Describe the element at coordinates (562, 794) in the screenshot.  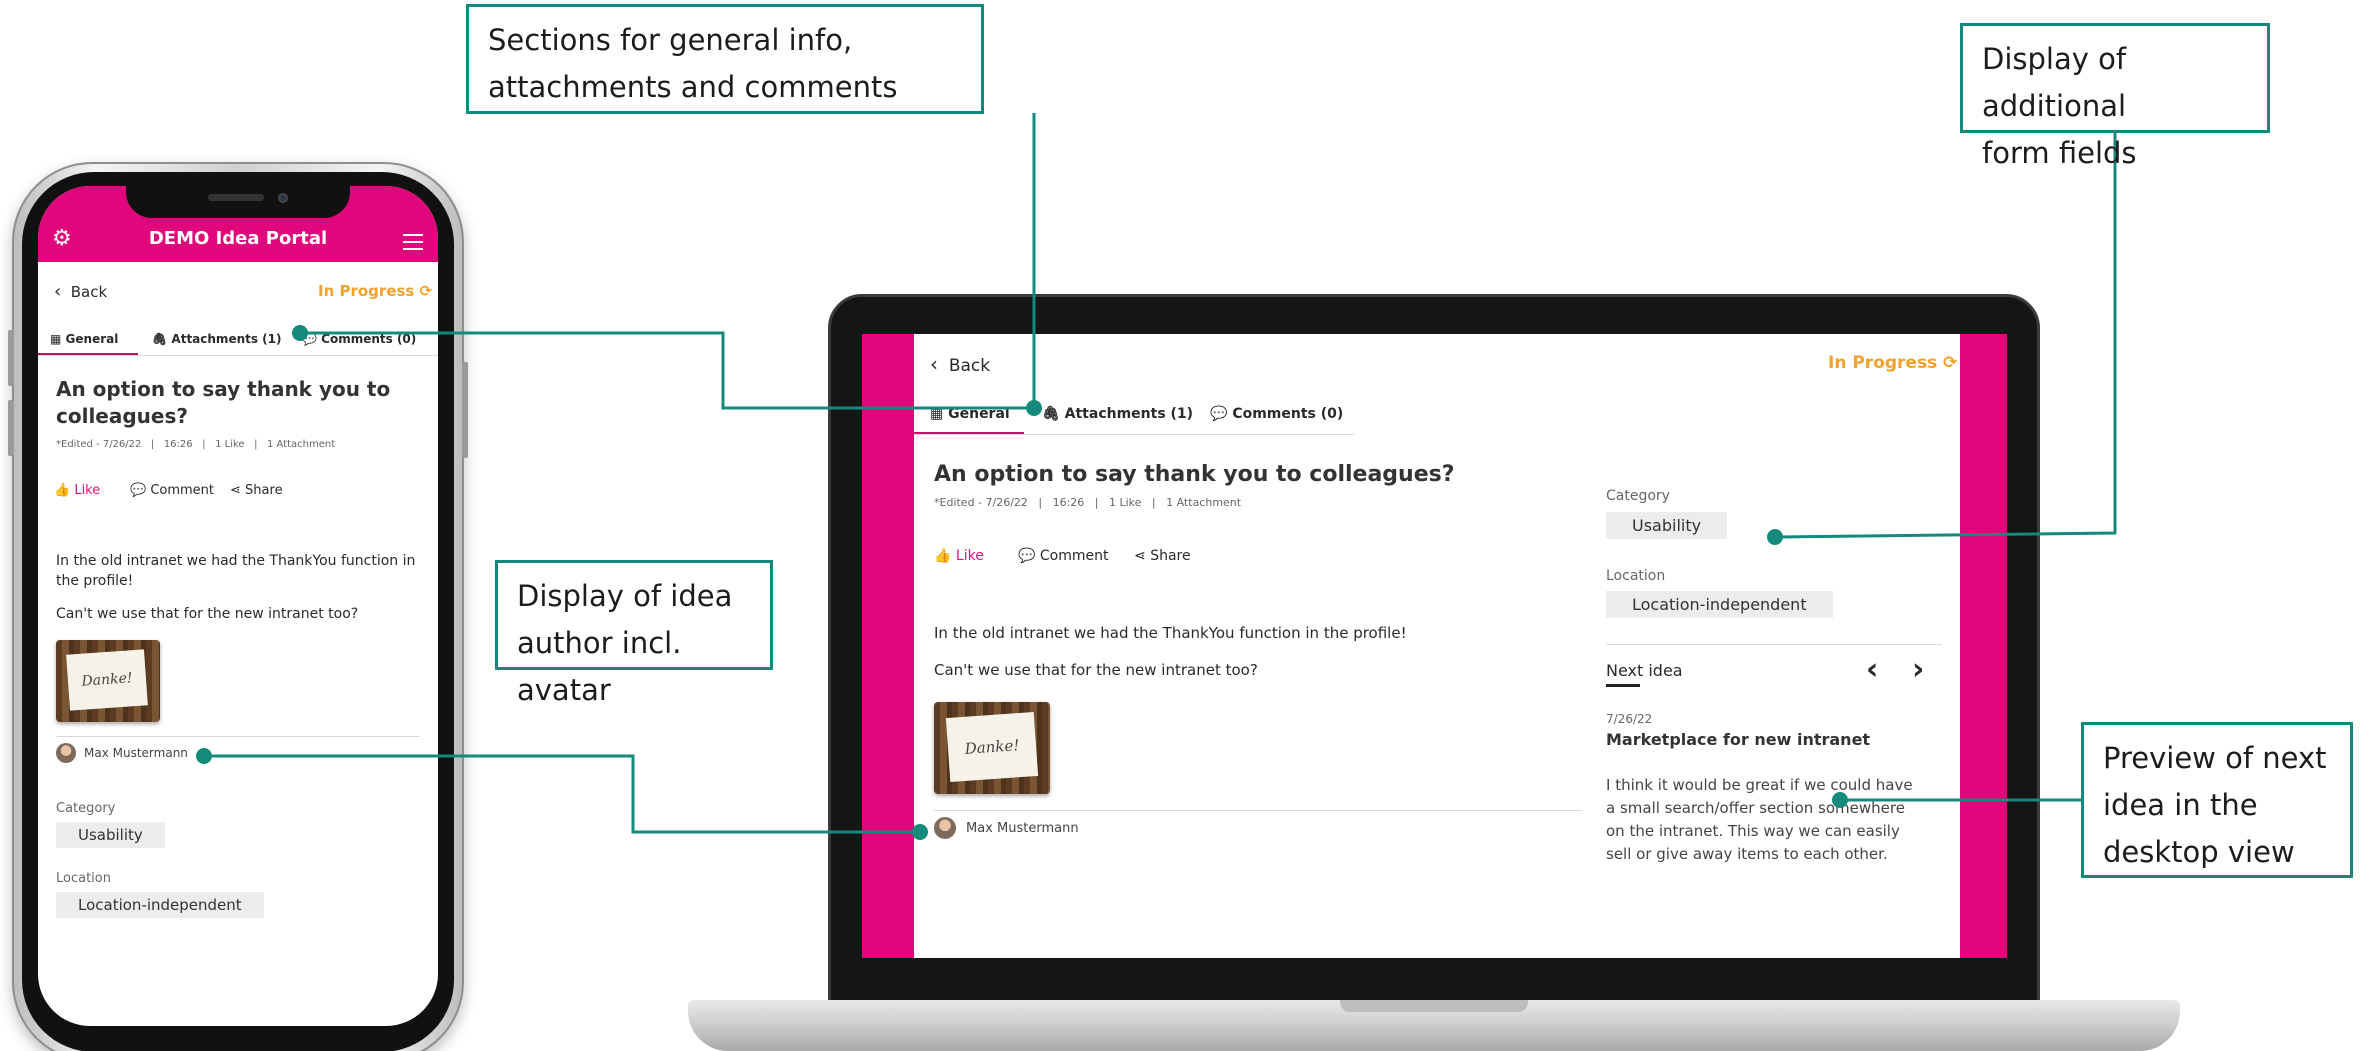
I see `connector-author` at that location.